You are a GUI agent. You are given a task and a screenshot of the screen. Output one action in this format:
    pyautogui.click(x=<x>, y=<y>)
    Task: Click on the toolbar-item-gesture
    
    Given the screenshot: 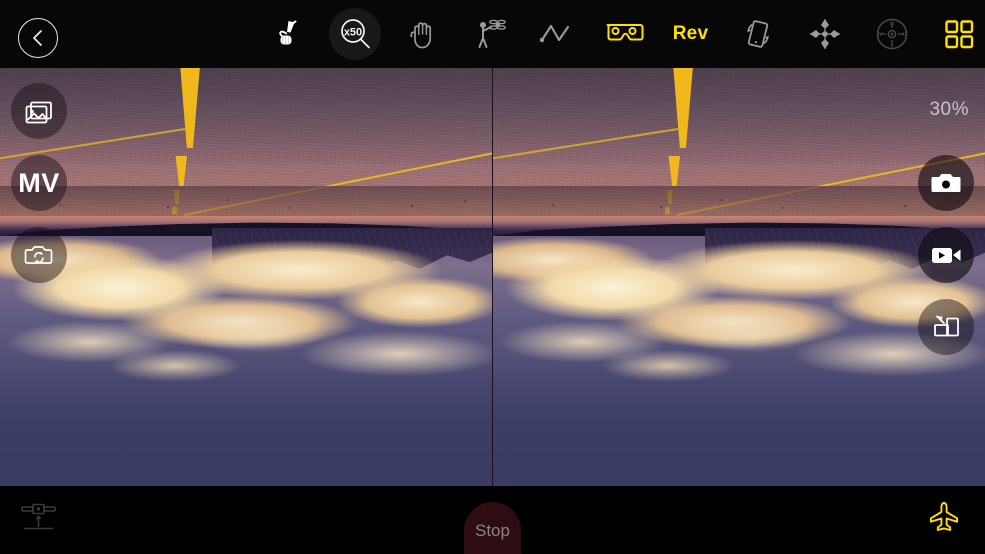 What is the action you would take?
    pyautogui.click(x=288, y=34)
    